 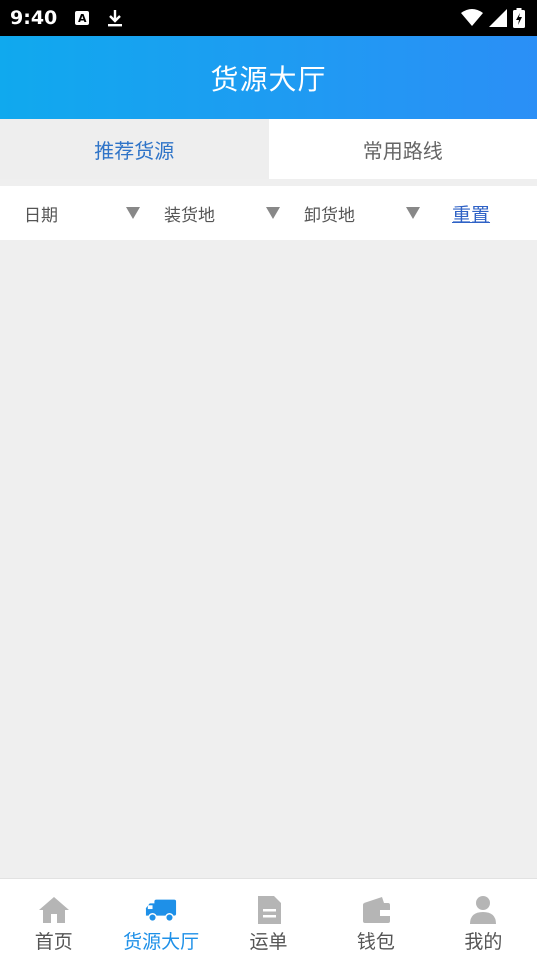 I want to click on filter-bar: 日期 装货地 卸货地 重置, so click(x=268, y=213).